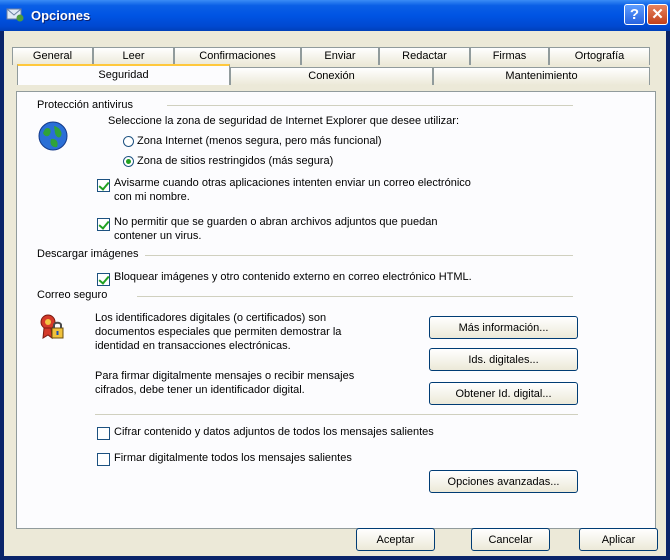 The width and height of the screenshot is (670, 560). Describe the element at coordinates (123, 74) in the screenshot. I see `tab-seguridad: Seguridad` at that location.